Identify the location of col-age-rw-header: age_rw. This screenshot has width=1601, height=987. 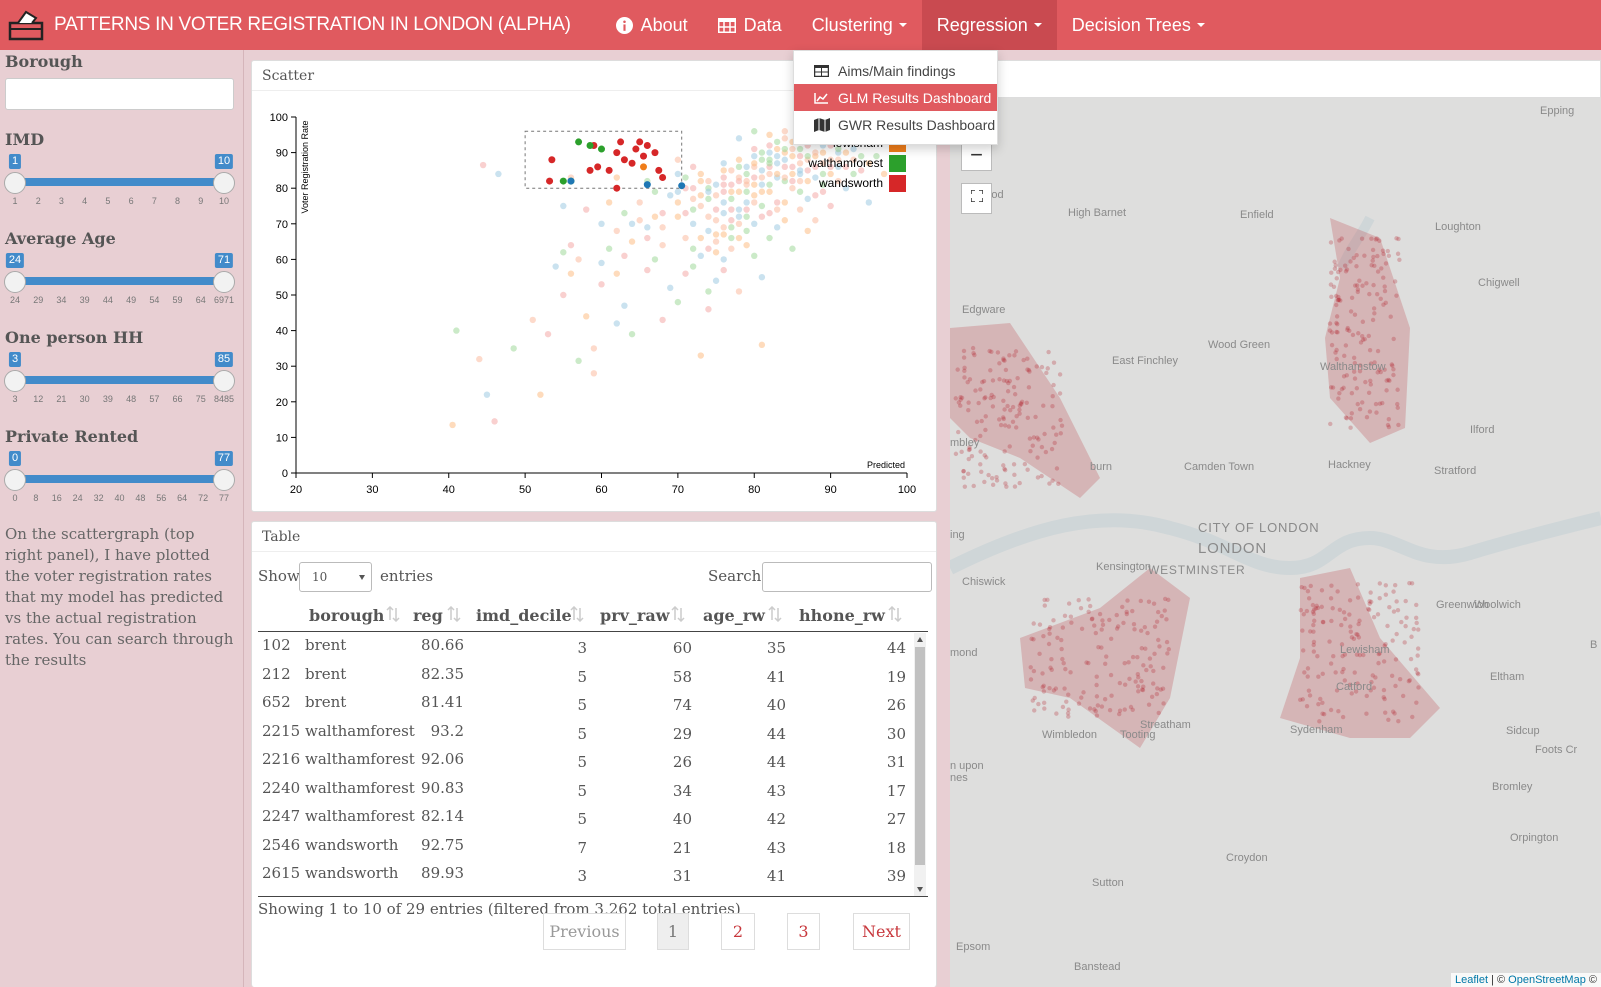
(734, 615).